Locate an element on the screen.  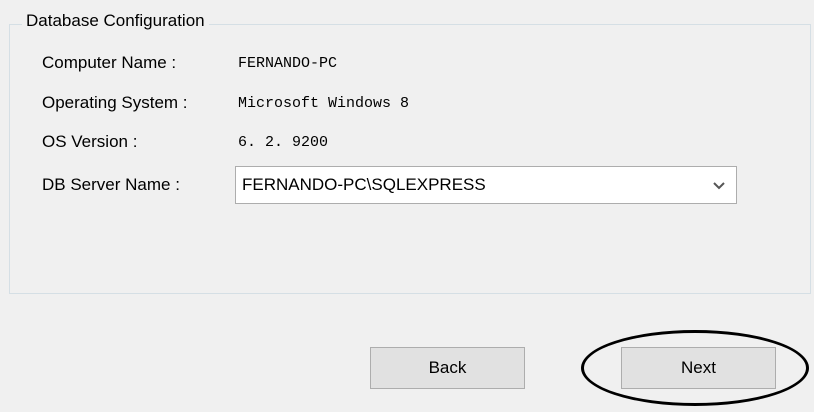
operating-system-label: Operating System : is located at coordinates (115, 102).